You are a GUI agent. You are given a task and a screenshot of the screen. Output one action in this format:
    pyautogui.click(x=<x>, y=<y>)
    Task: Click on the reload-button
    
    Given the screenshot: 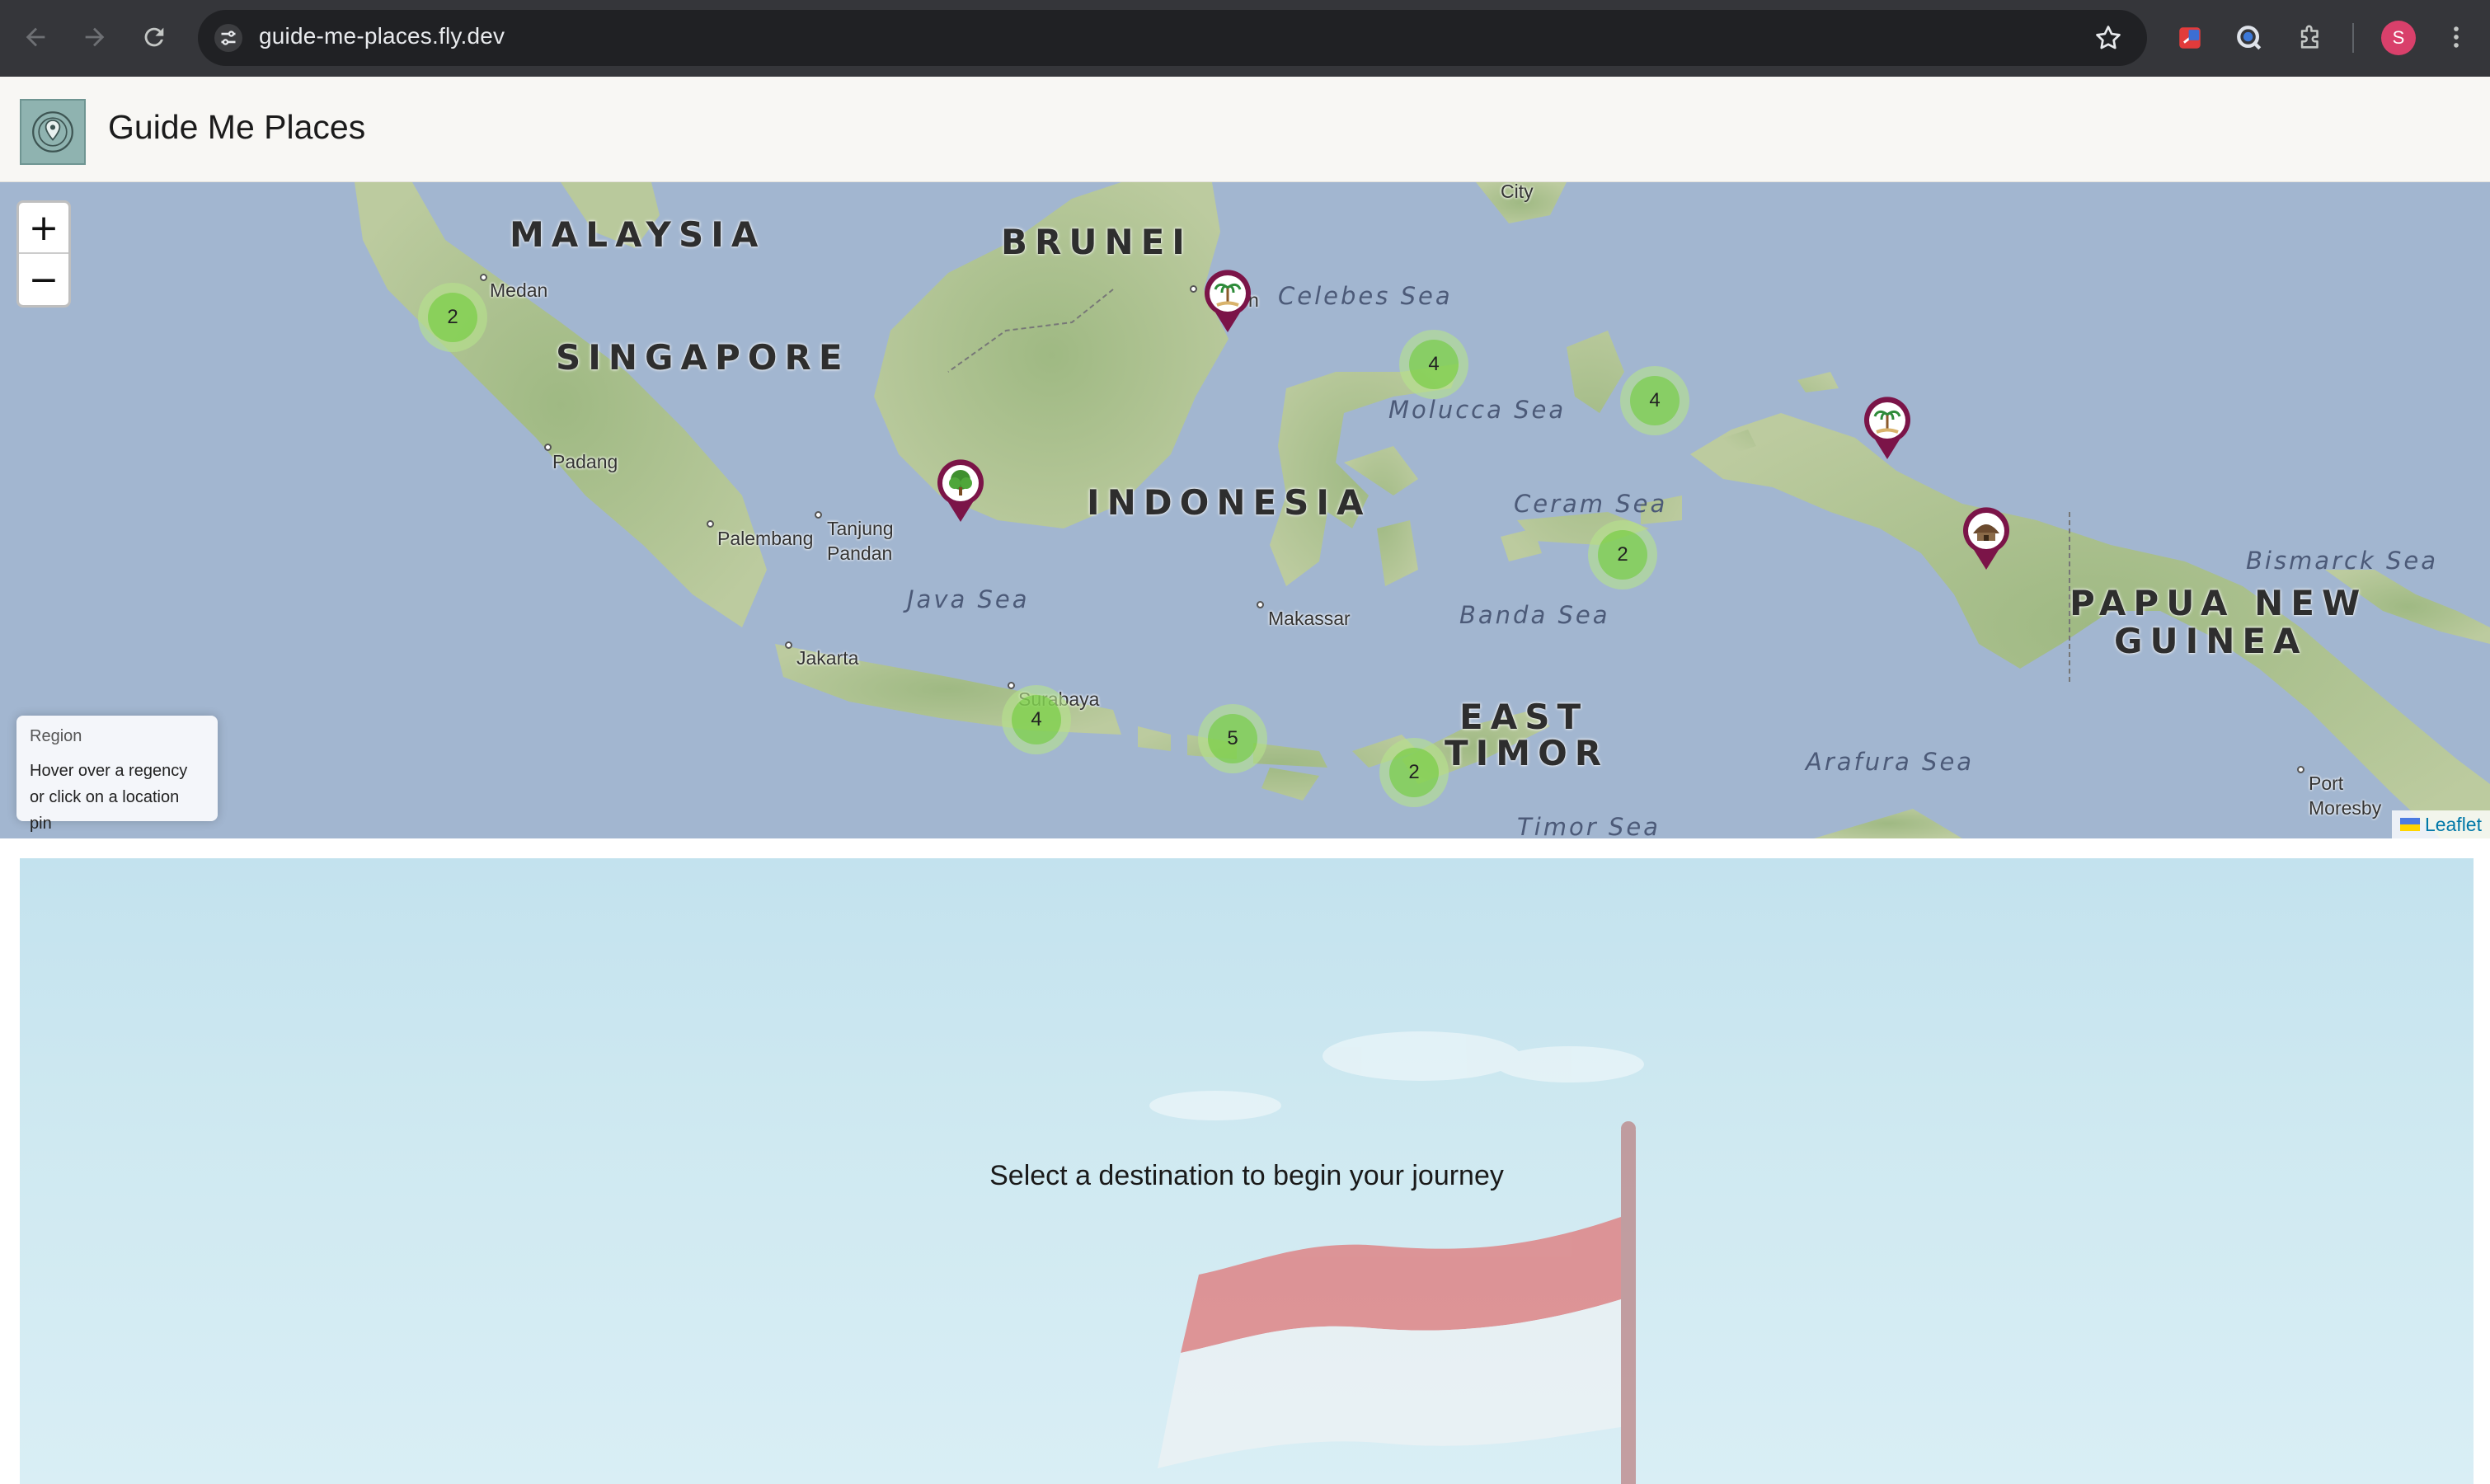 What is the action you would take?
    pyautogui.click(x=154, y=37)
    